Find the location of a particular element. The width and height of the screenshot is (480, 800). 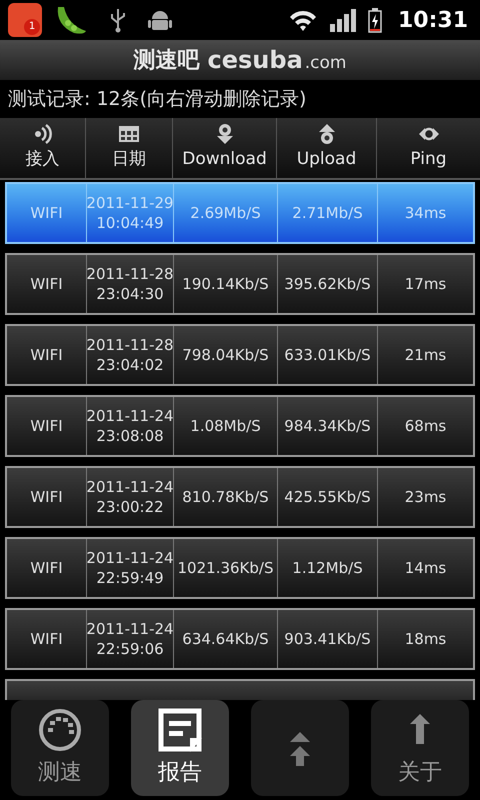

column-header: Download is located at coordinates (224, 160).